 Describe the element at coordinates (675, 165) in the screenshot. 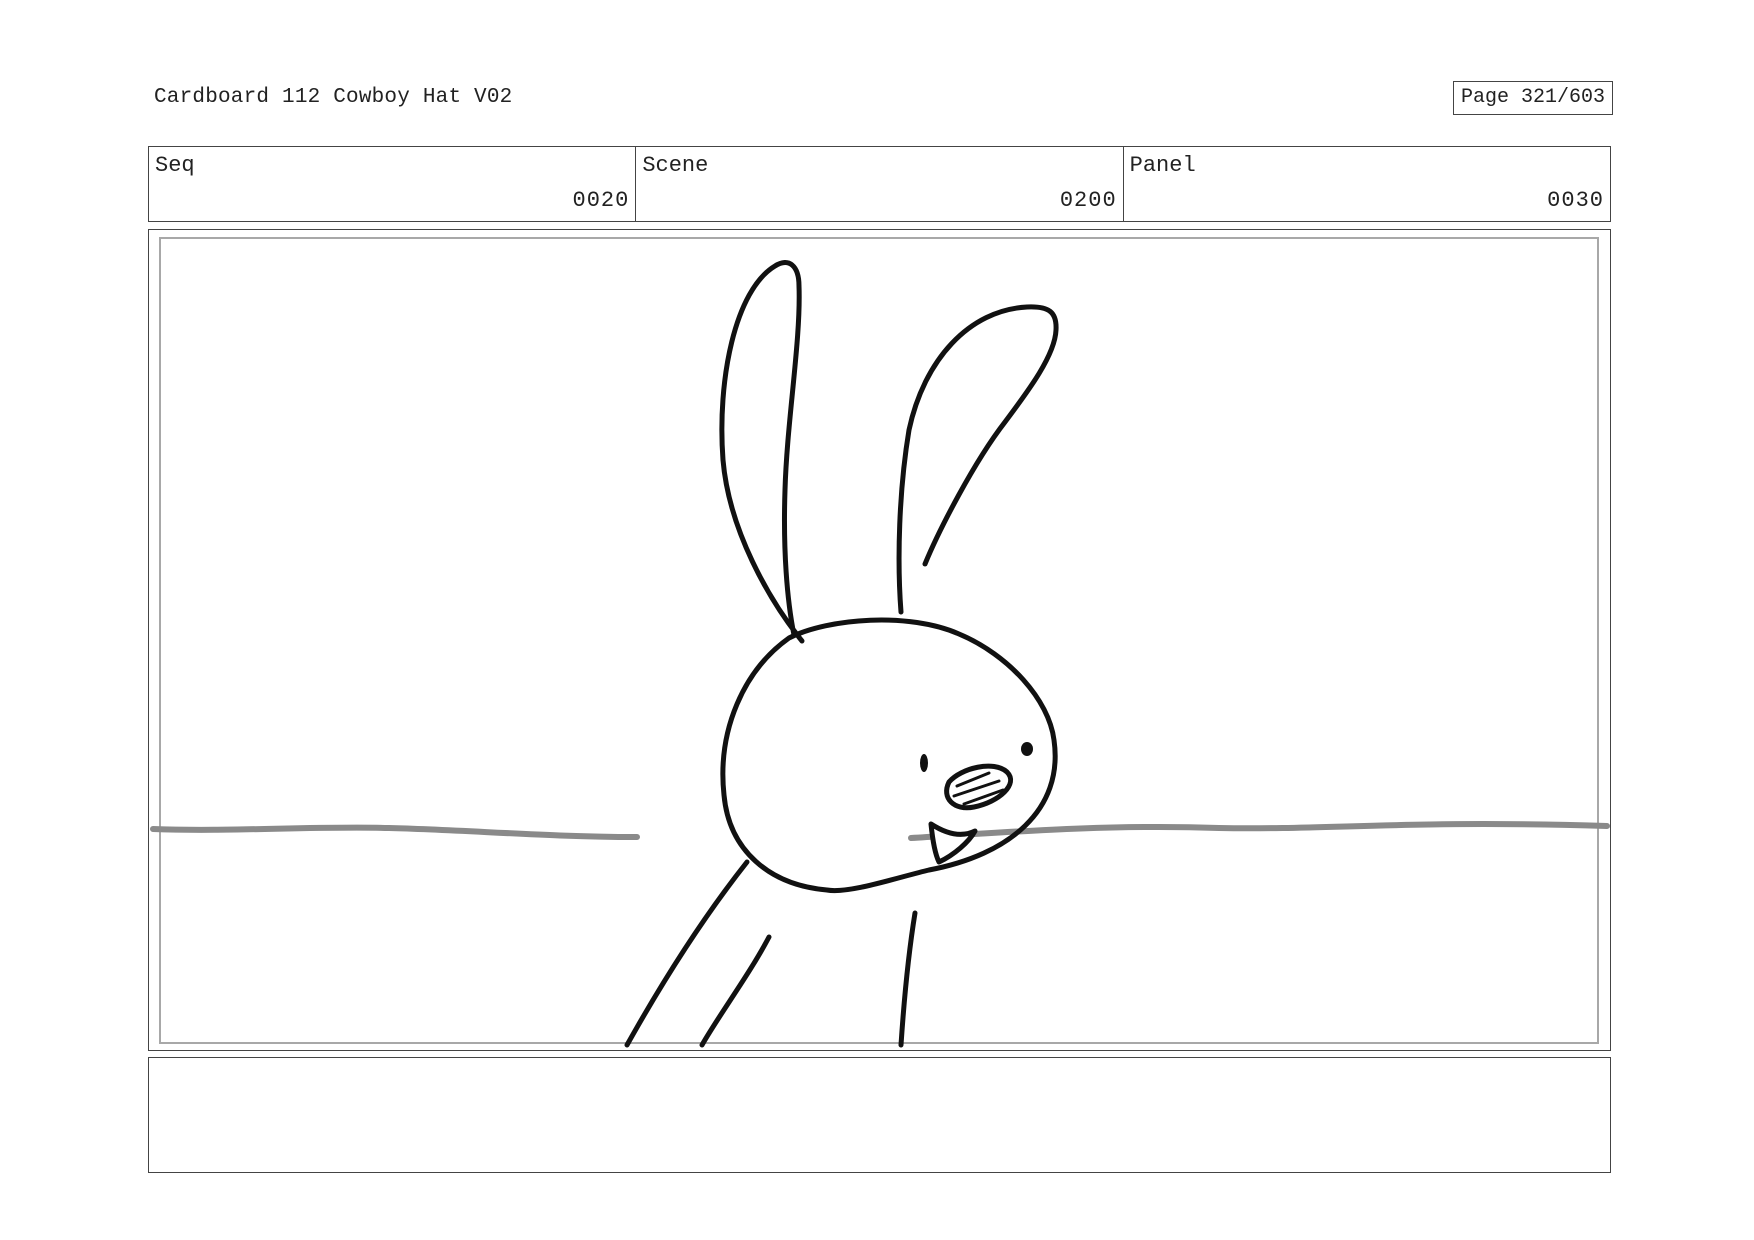

I see `scene-label: Scene` at that location.